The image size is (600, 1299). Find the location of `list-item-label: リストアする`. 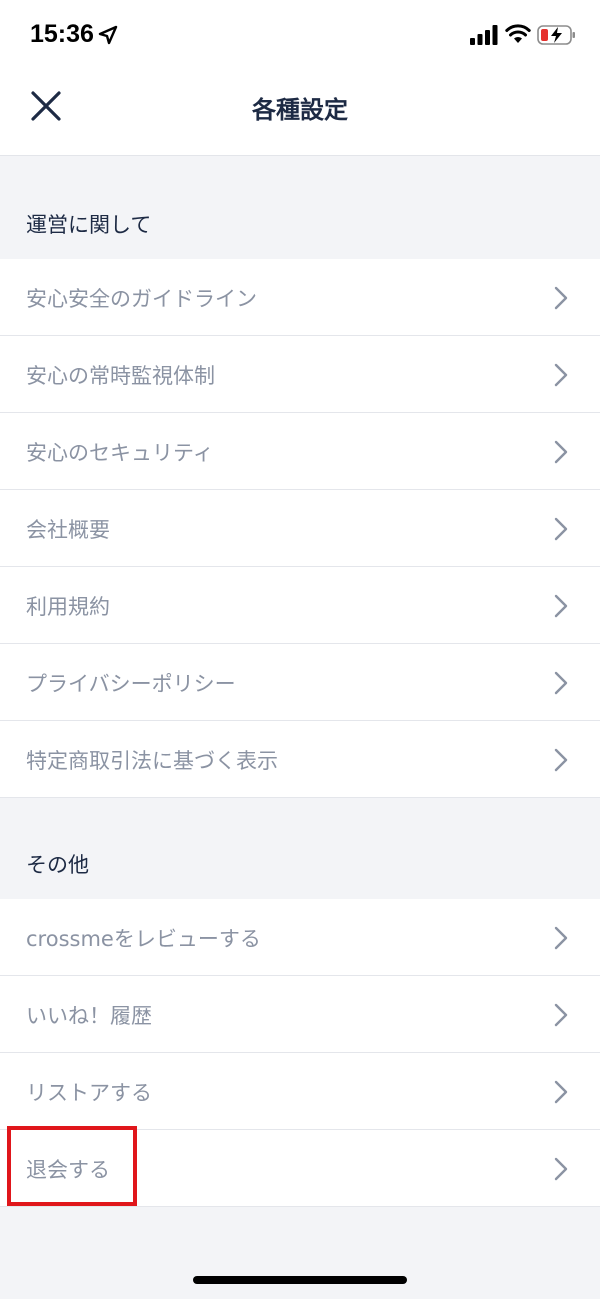

list-item-label: リストアする is located at coordinates (89, 1093).